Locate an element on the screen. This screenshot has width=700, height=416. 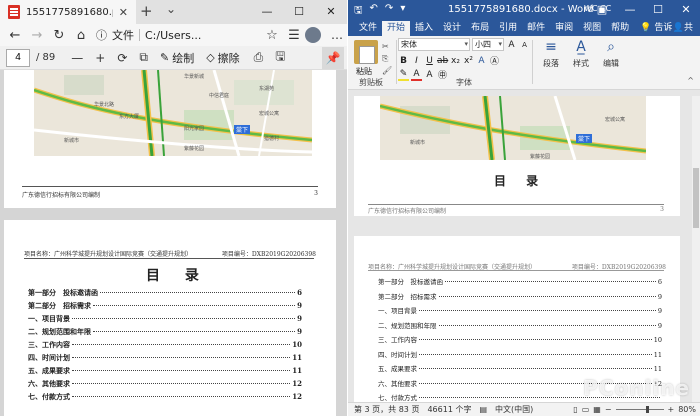
grow-font-icon: A is located at coordinates (511, 45).